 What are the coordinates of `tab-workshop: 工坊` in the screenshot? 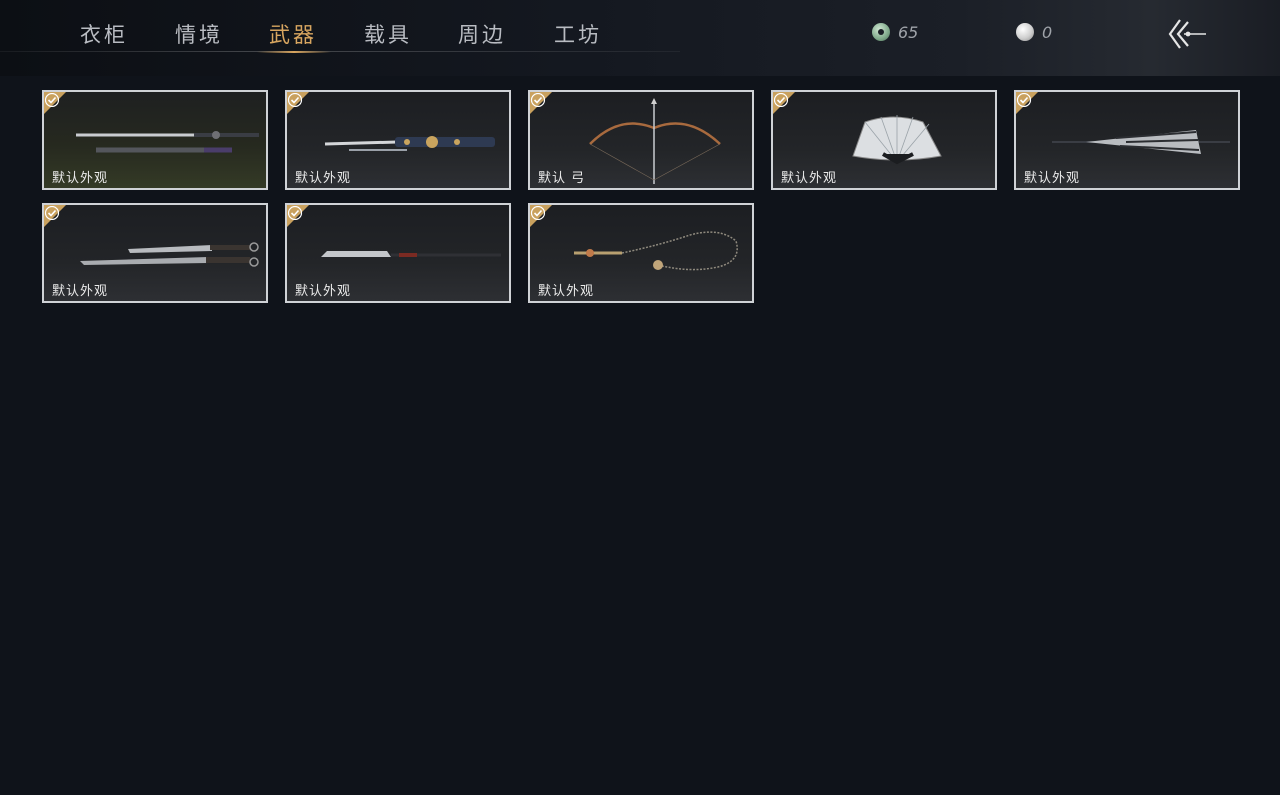 It's located at (578, 35).